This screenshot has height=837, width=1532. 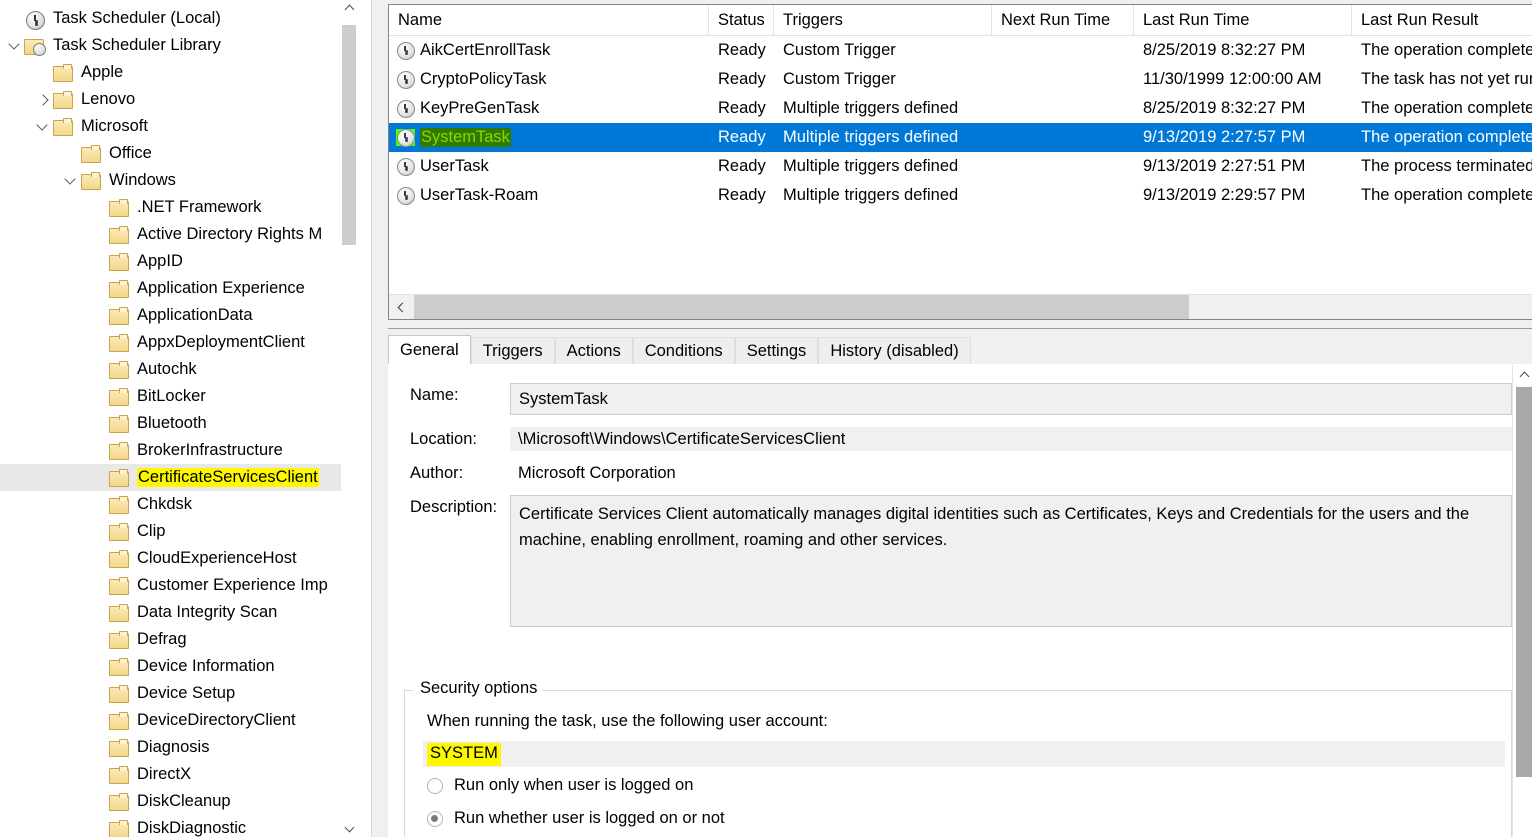 I want to click on tree-item-appxdeploymentclient: AppxDeploymentClient, so click(x=176, y=342).